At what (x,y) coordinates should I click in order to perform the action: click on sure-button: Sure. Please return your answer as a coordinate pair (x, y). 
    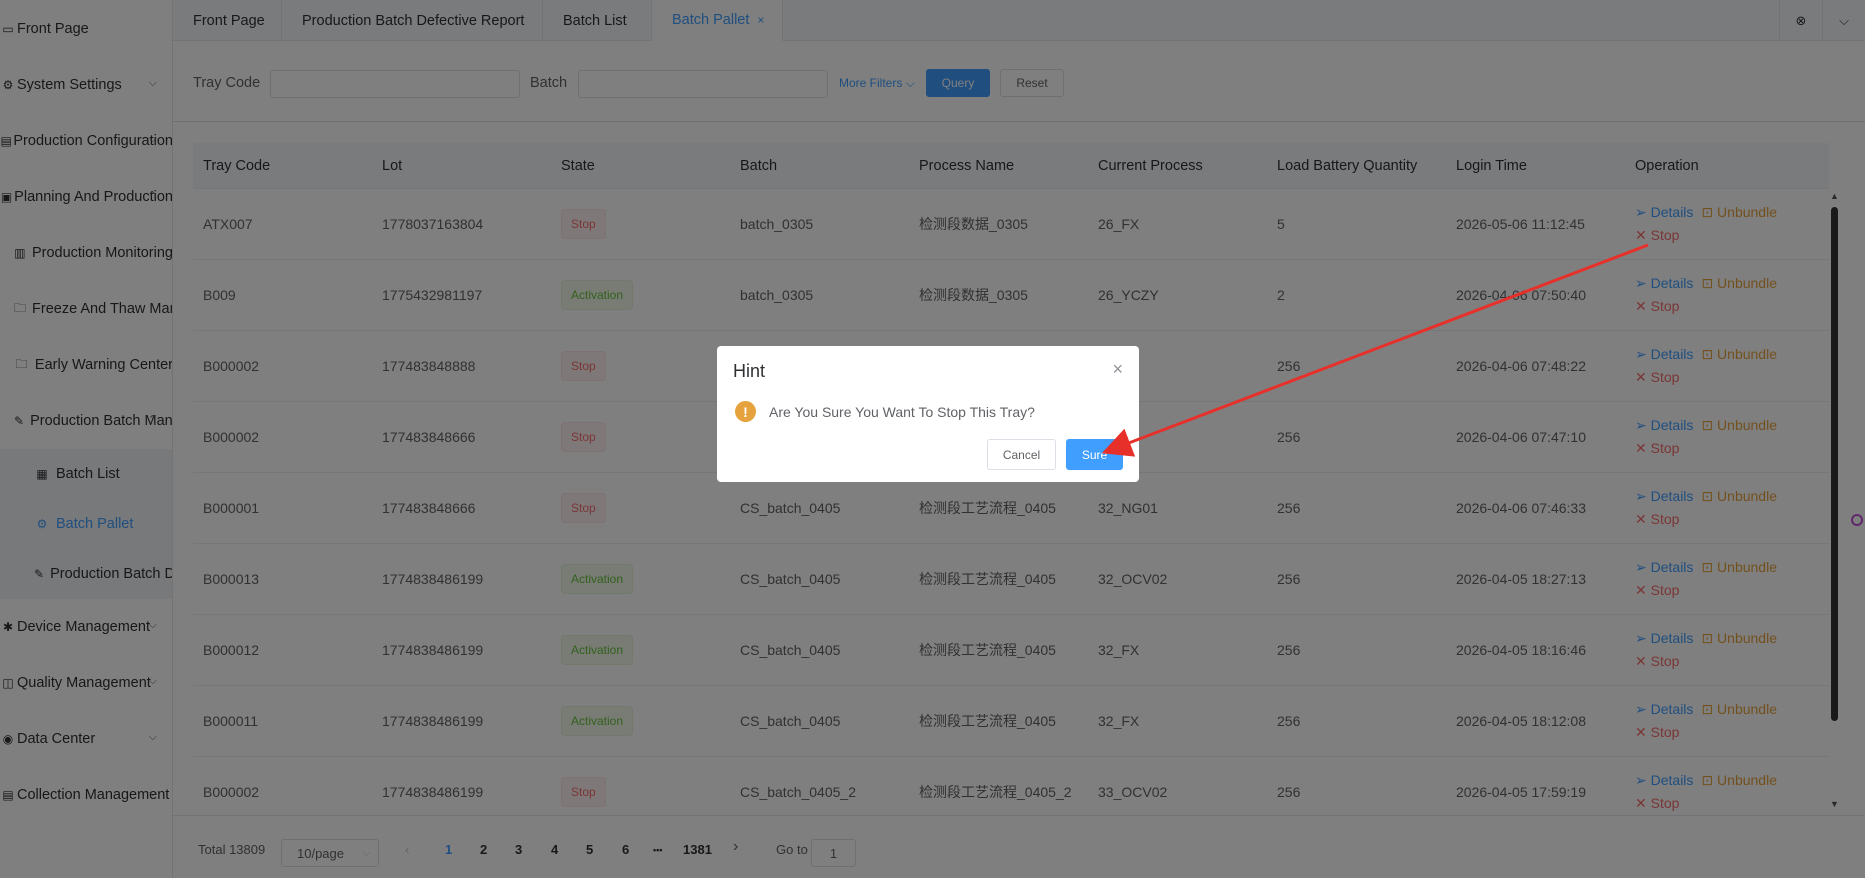
    Looking at the image, I should click on (1094, 454).